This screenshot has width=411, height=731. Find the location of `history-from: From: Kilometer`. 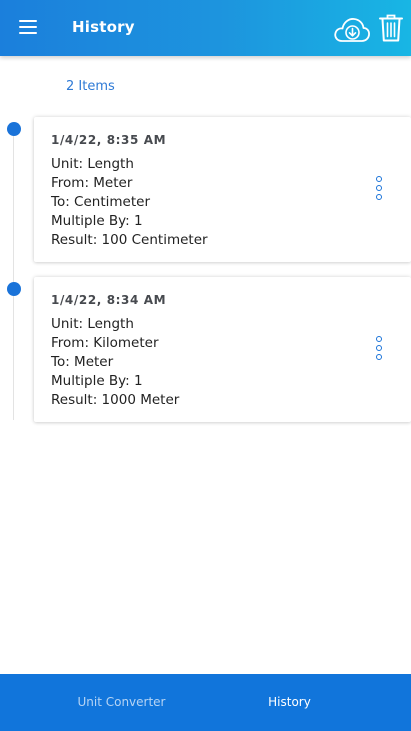

history-from: From: Kilometer is located at coordinates (105, 343).